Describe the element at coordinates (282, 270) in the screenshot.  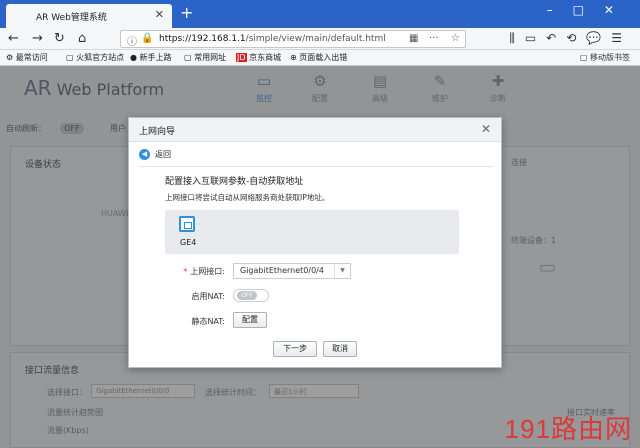
I see `wan-interface-value: GigabitEthernet0/0/4` at that location.